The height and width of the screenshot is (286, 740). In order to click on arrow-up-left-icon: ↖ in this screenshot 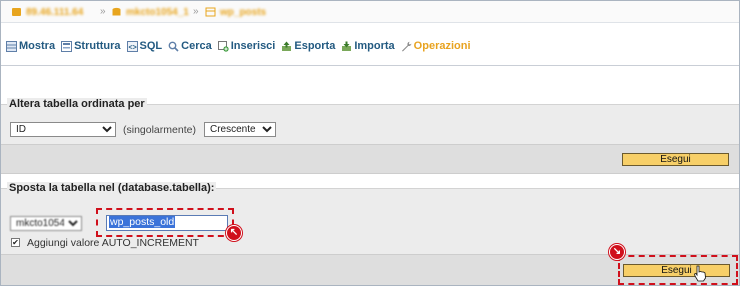, I will do `click(234, 233)`.